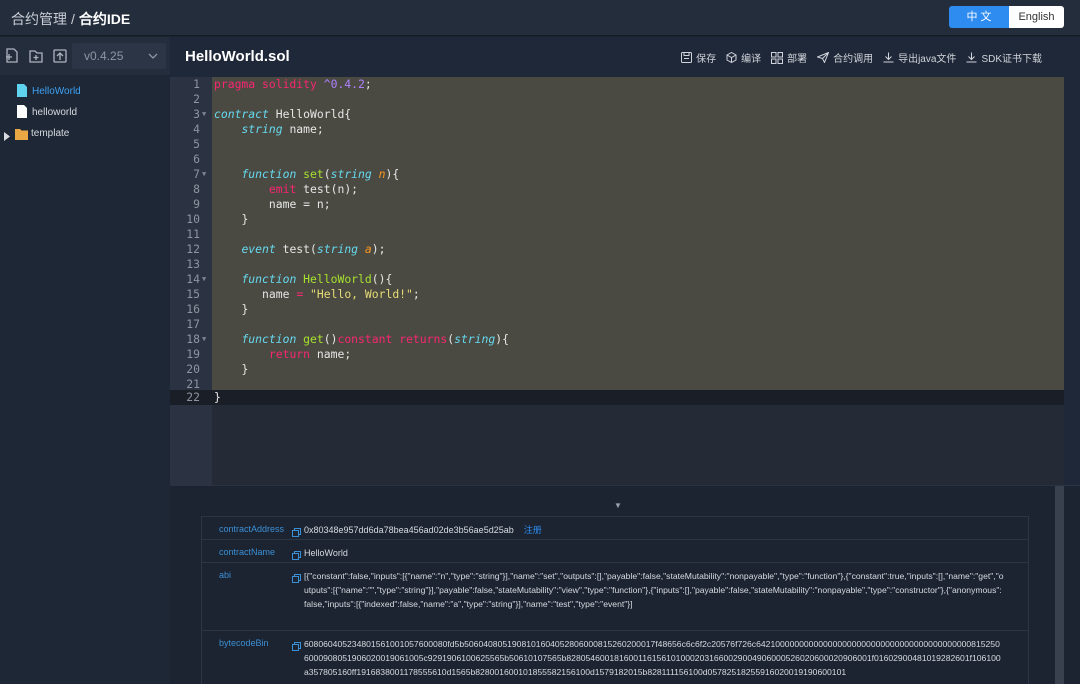 This screenshot has width=1080, height=684. What do you see at coordinates (196, 174) in the screenshot?
I see `line-number: 7` at bounding box center [196, 174].